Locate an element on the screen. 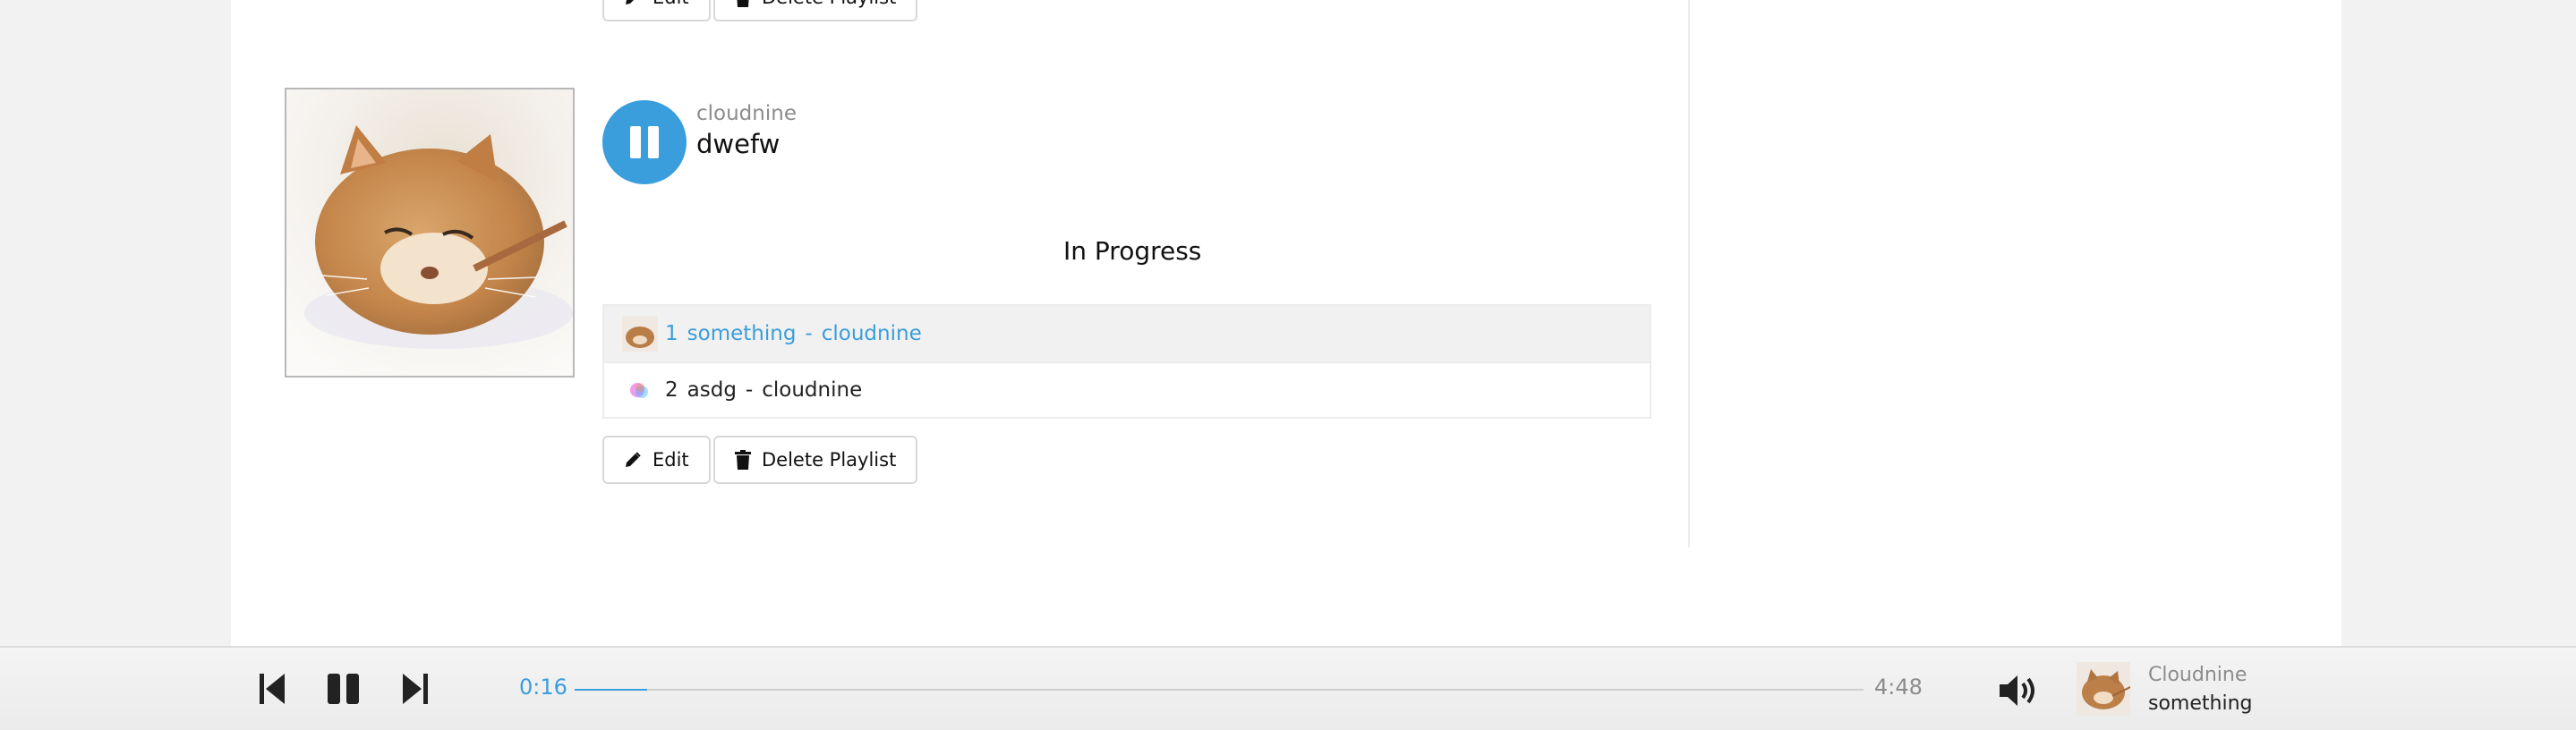  skip-back-icon is located at coordinates (272, 689).